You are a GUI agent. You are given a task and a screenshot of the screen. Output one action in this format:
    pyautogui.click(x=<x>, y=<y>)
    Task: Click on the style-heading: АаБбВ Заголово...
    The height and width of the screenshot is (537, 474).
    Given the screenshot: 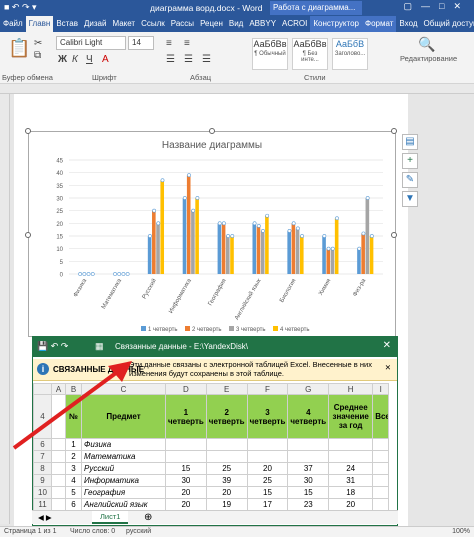 What is the action you would take?
    pyautogui.click(x=350, y=54)
    